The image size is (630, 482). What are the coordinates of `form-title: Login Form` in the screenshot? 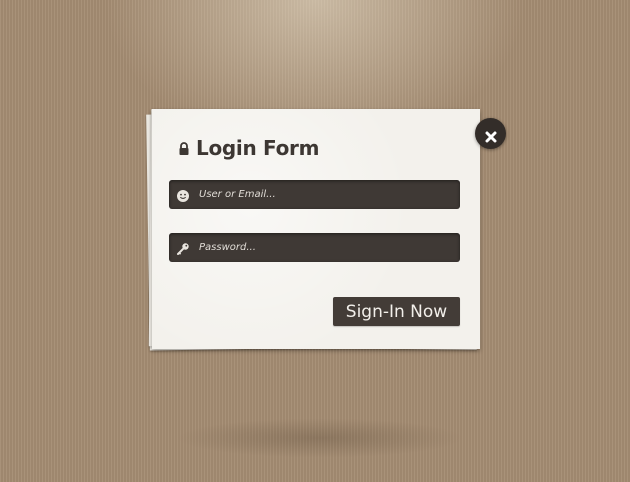 It's located at (258, 148).